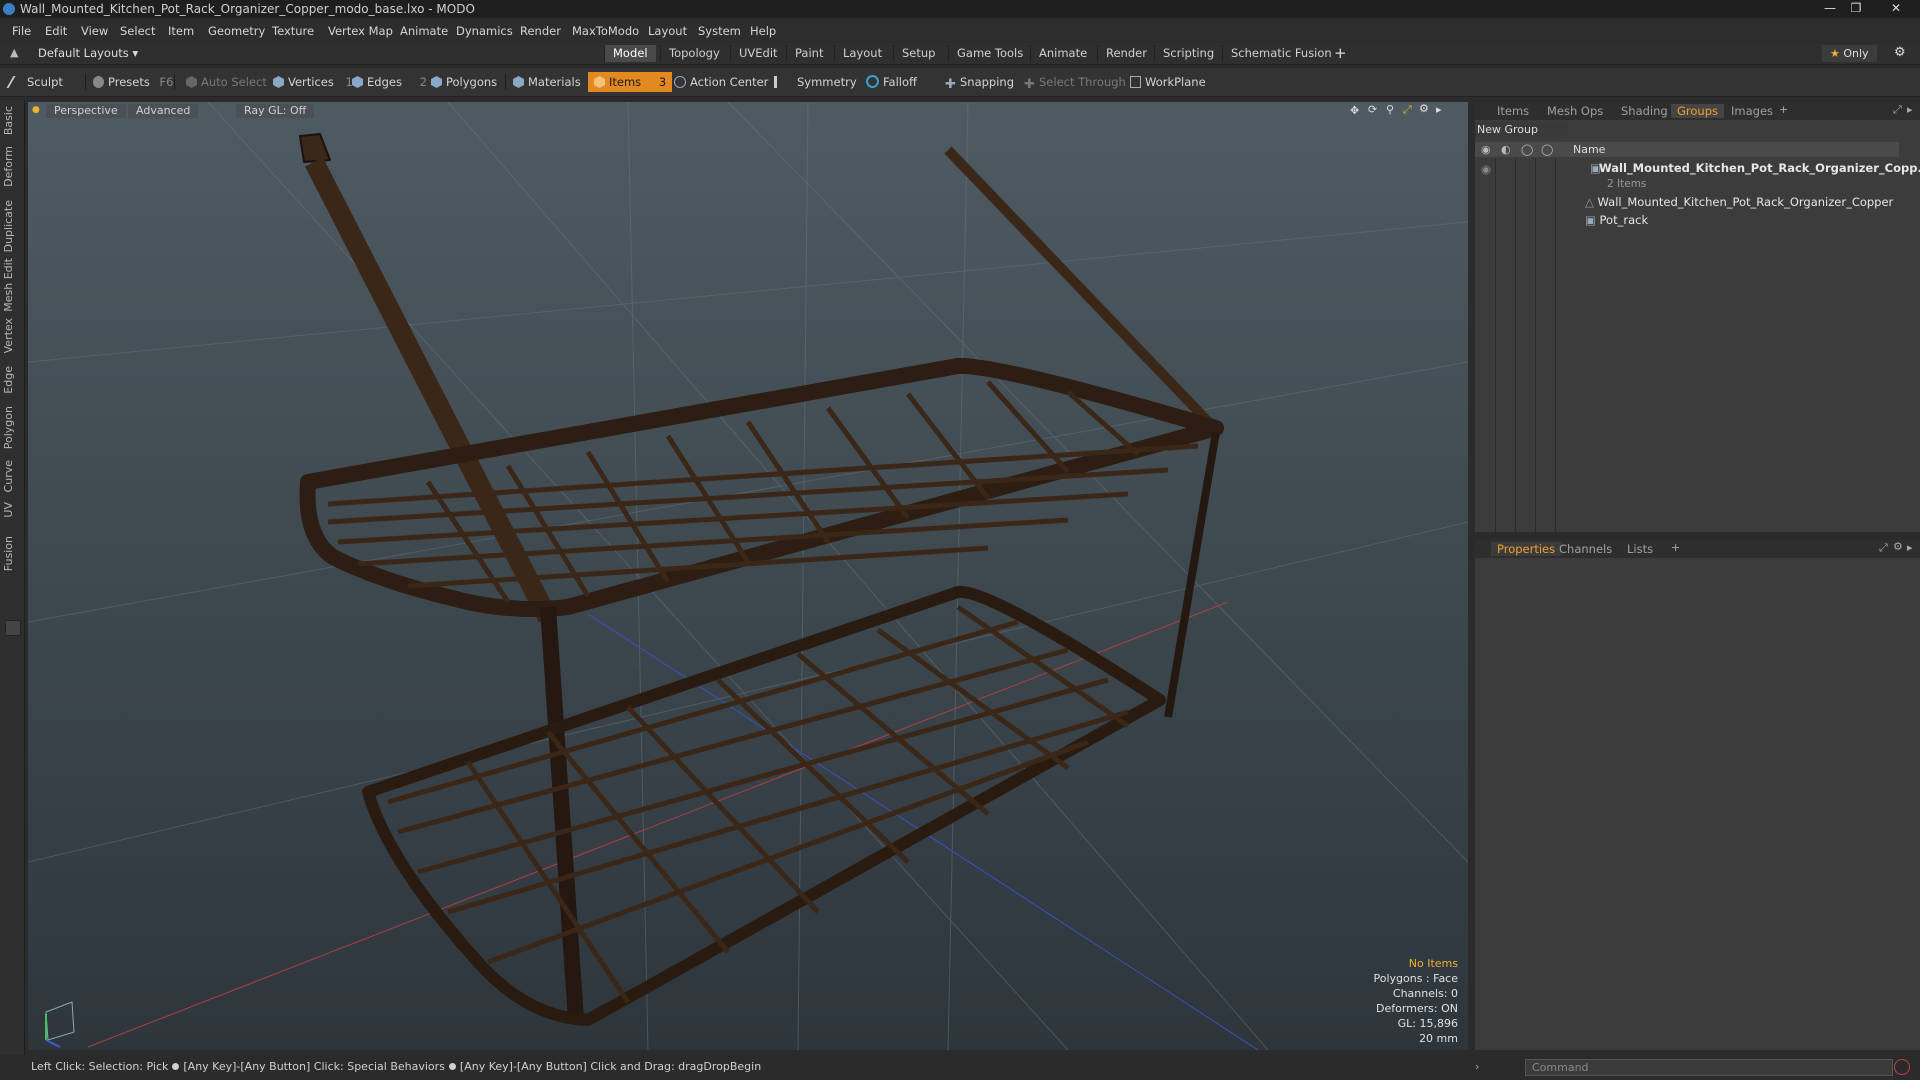 This screenshot has height=1080, width=1920. Describe the element at coordinates (1506, 149) in the screenshot. I see `render-column-icon: ◐` at that location.